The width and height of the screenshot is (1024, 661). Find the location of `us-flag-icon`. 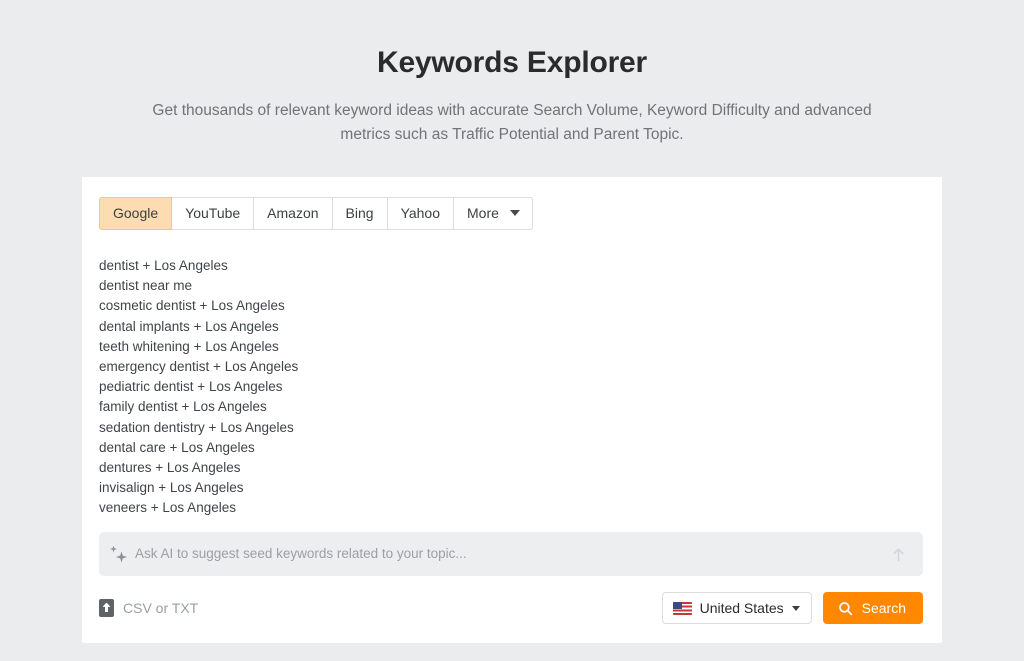

us-flag-icon is located at coordinates (682, 608).